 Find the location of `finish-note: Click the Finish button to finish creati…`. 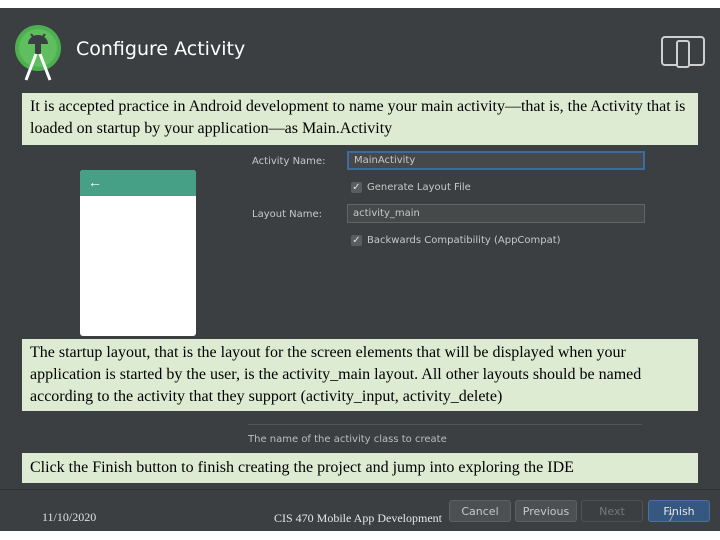

finish-note: Click the Finish button to finish creati… is located at coordinates (360, 468).